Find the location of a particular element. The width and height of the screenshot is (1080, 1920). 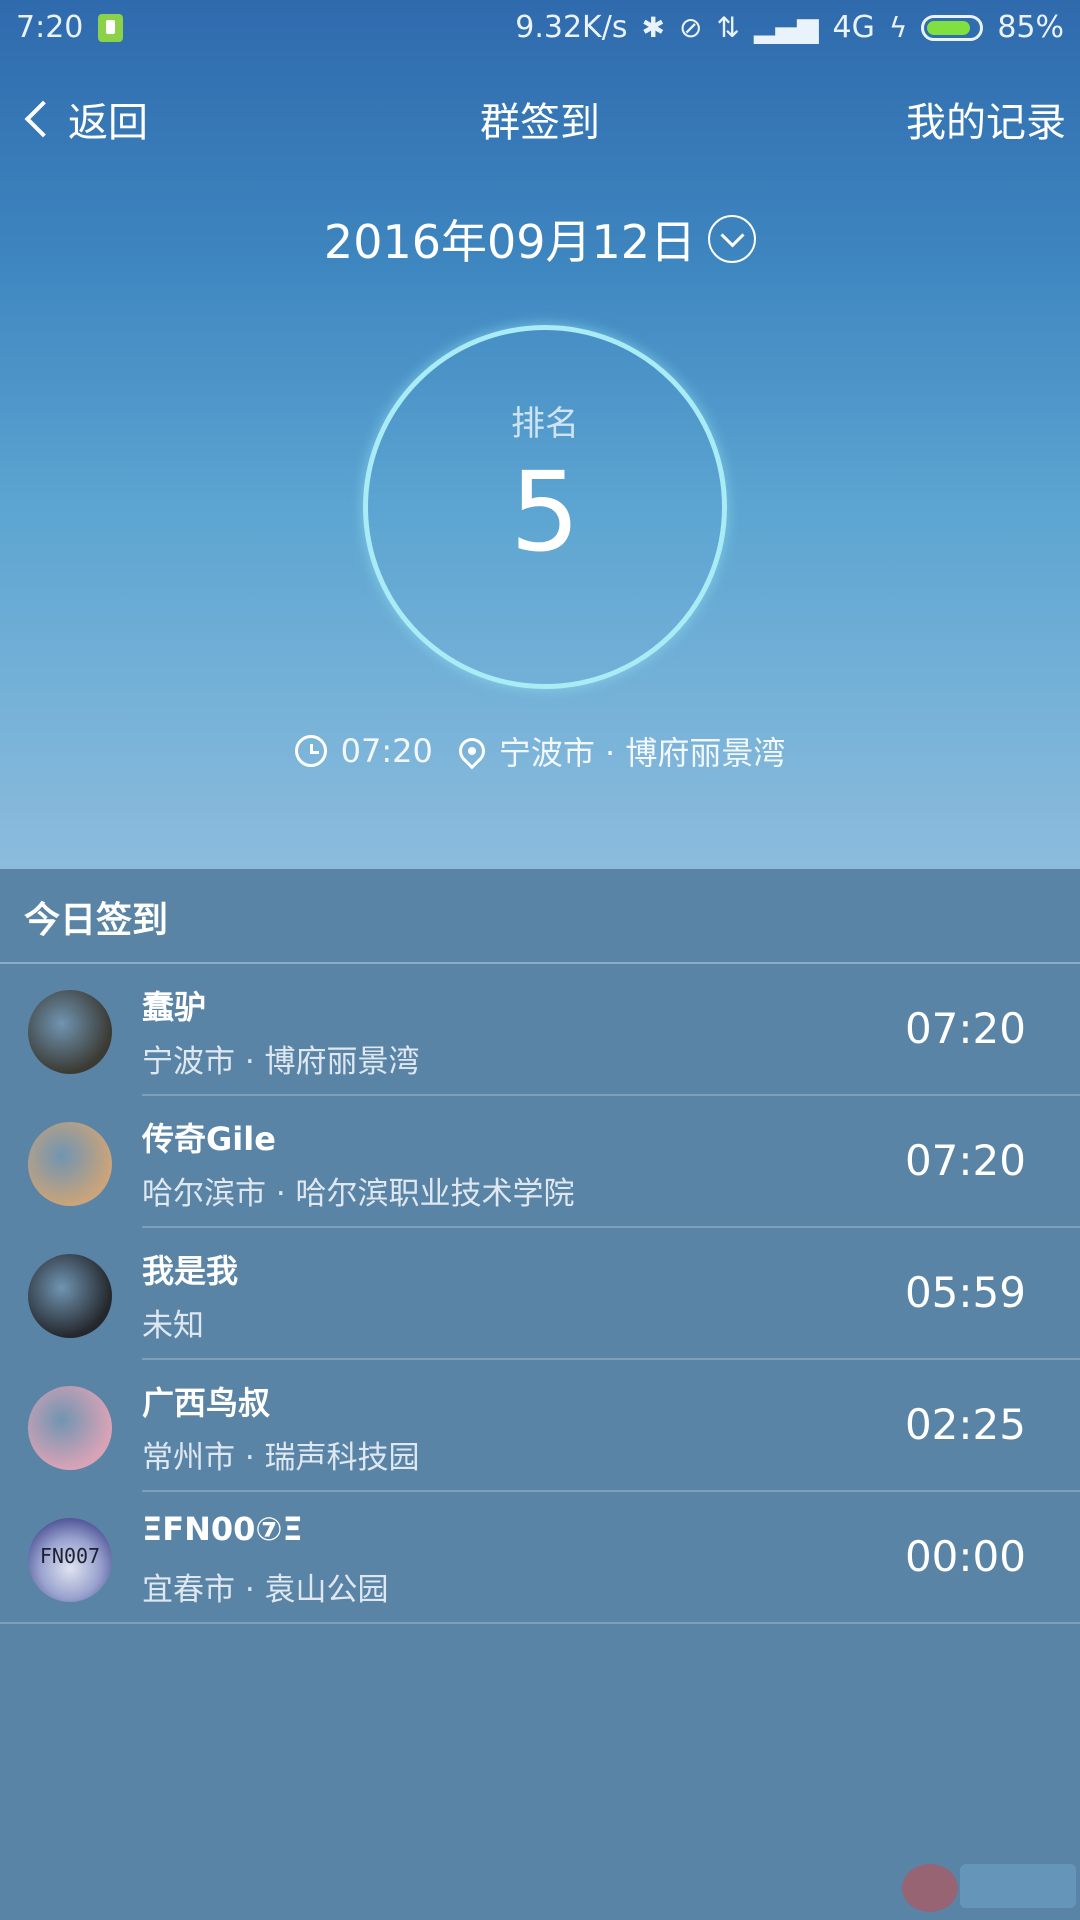

section-title: 今日签到 is located at coordinates (96, 920).